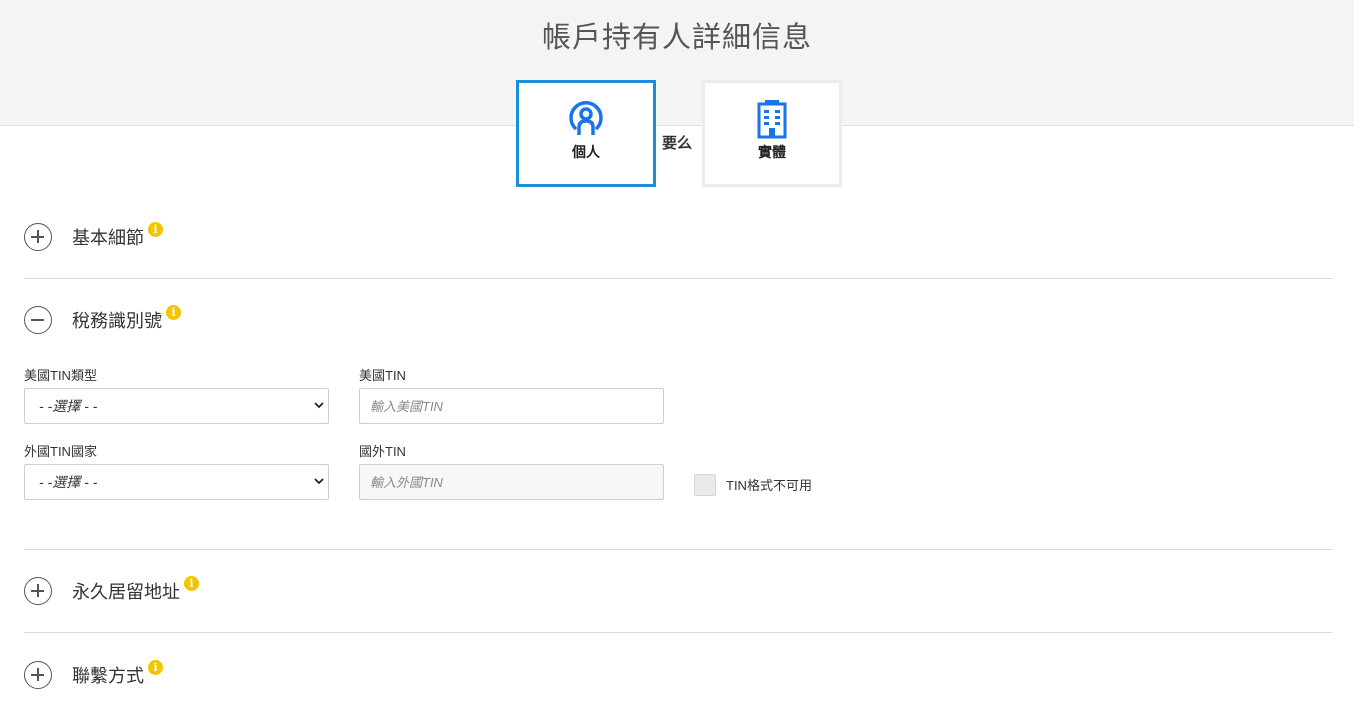 The width and height of the screenshot is (1354, 714). Describe the element at coordinates (108, 238) in the screenshot. I see `section-title-basic: 基本細節` at that location.